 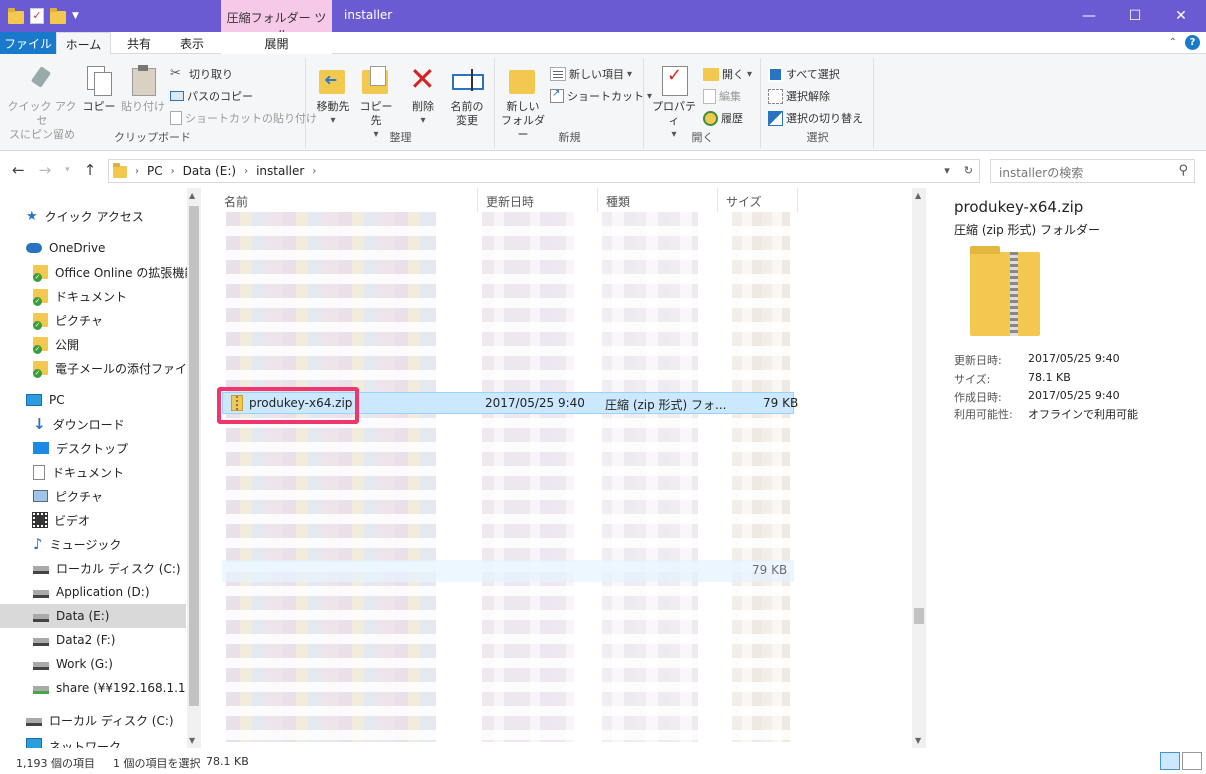 I want to click on shortcut-button: ショートカット ▾, so click(x=601, y=96).